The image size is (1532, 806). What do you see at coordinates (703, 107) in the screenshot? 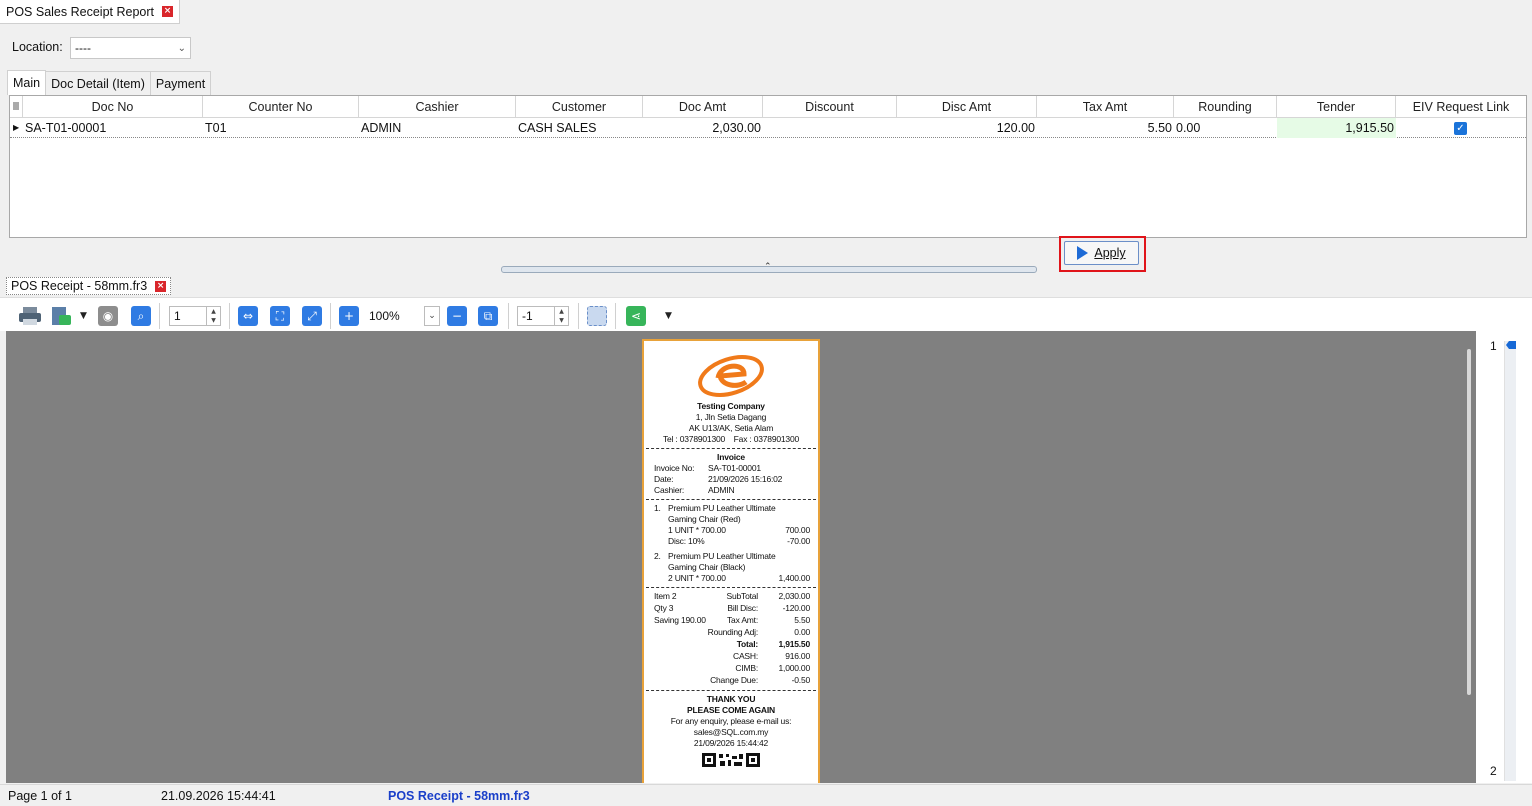
I see `col-doc-amt: Doc Amt` at bounding box center [703, 107].